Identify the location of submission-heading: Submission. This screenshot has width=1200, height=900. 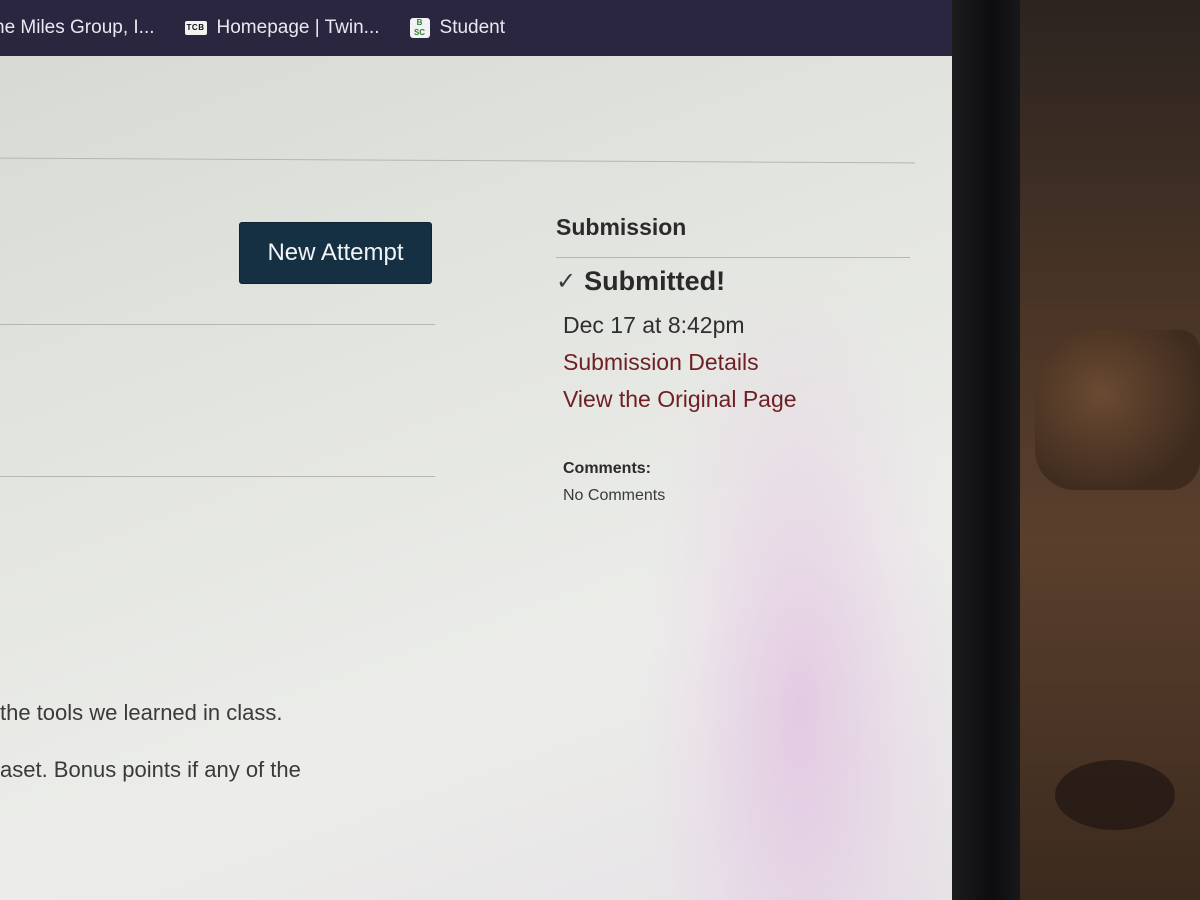
(621, 227).